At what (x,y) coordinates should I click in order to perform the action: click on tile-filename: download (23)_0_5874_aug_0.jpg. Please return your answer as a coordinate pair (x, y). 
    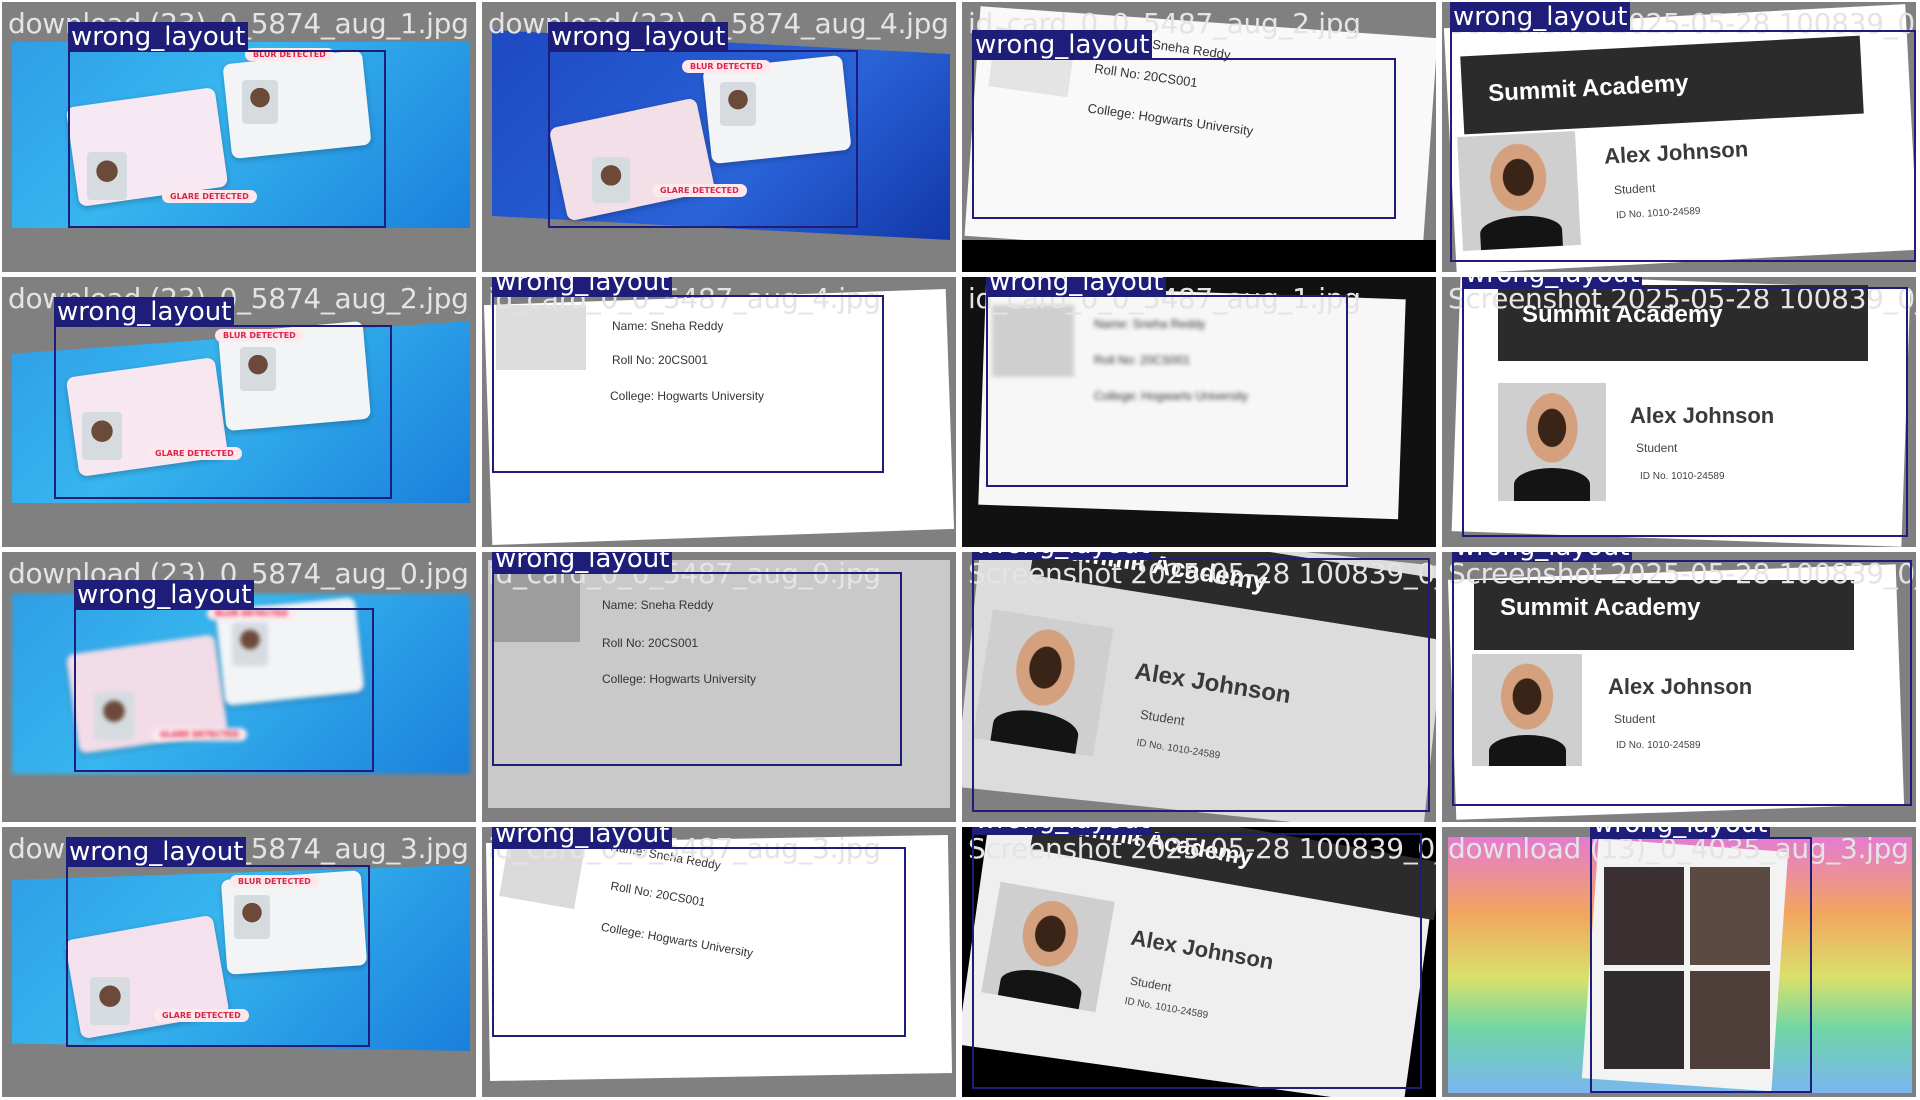
    Looking at the image, I should click on (238, 573).